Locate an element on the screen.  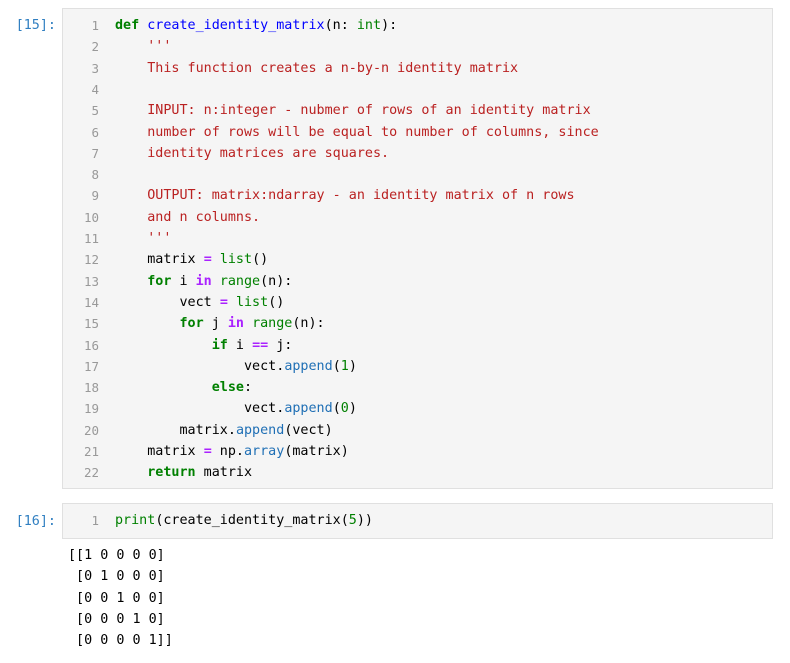
code-line: 12 matrix = list() is located at coordinates (417, 259).